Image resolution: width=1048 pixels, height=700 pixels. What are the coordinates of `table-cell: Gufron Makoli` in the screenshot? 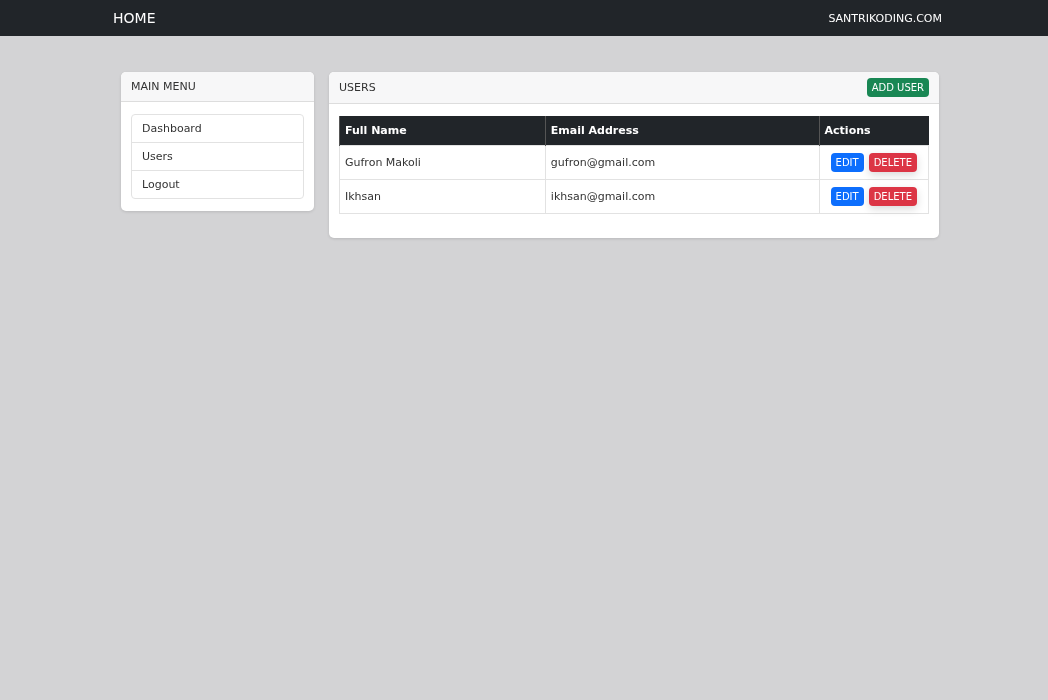 It's located at (442, 162).